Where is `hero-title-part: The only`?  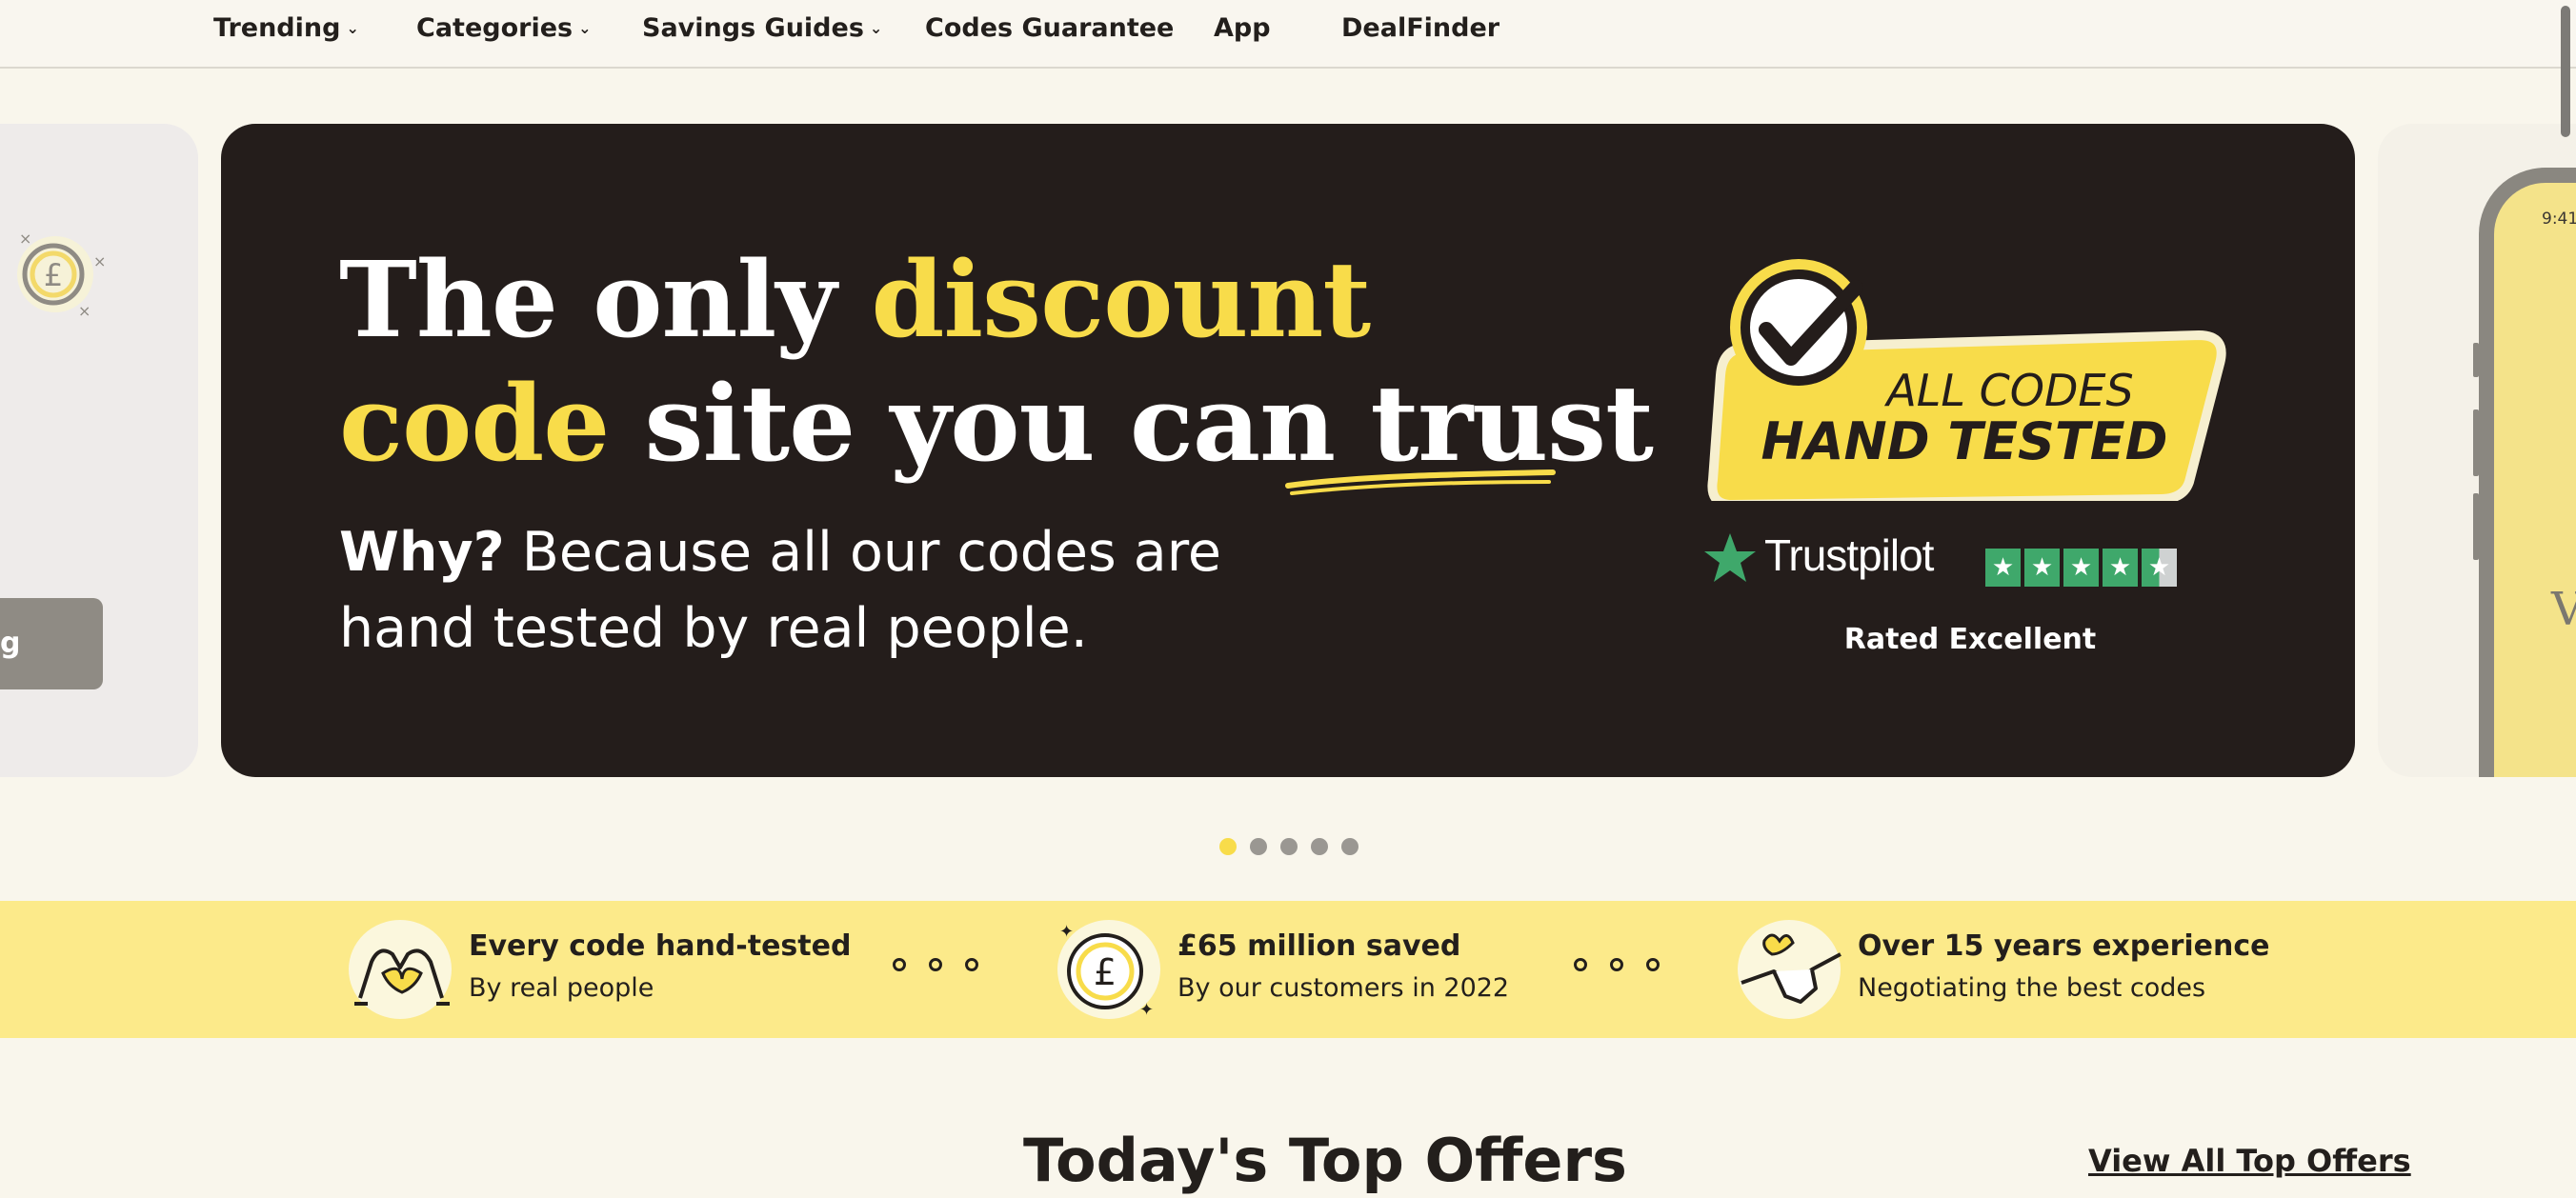 hero-title-part: The only is located at coordinates (606, 299).